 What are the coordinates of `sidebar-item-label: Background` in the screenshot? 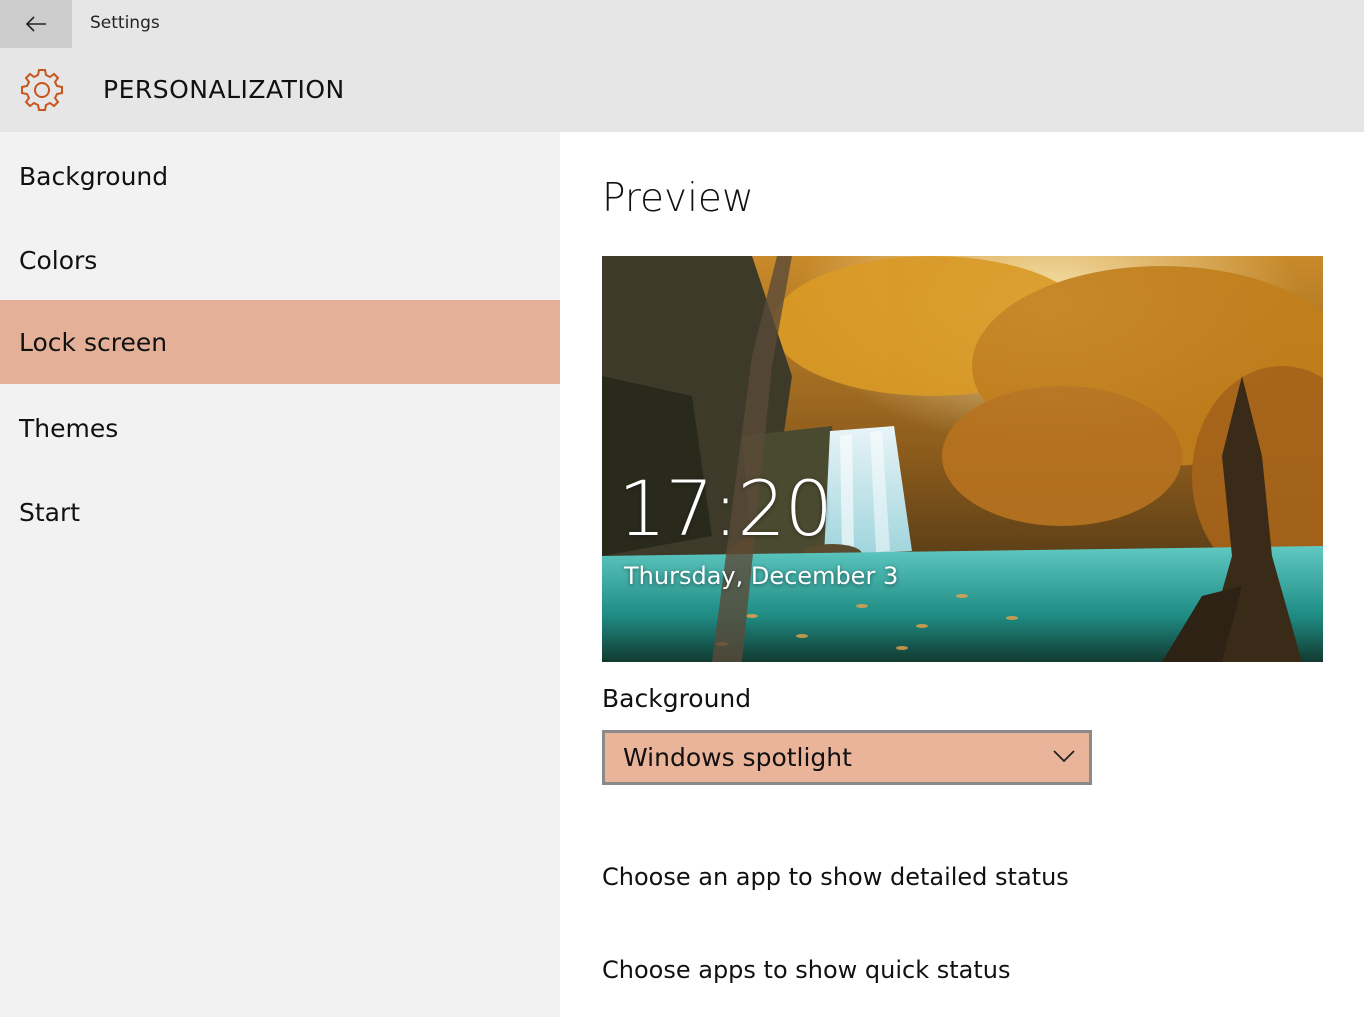 It's located at (94, 176).